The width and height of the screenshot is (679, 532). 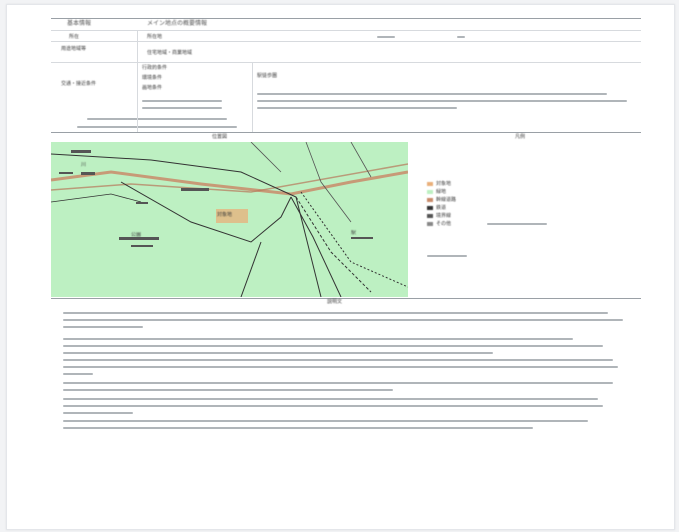 What do you see at coordinates (136, 235) in the screenshot?
I see `map-label: 公園` at bounding box center [136, 235].